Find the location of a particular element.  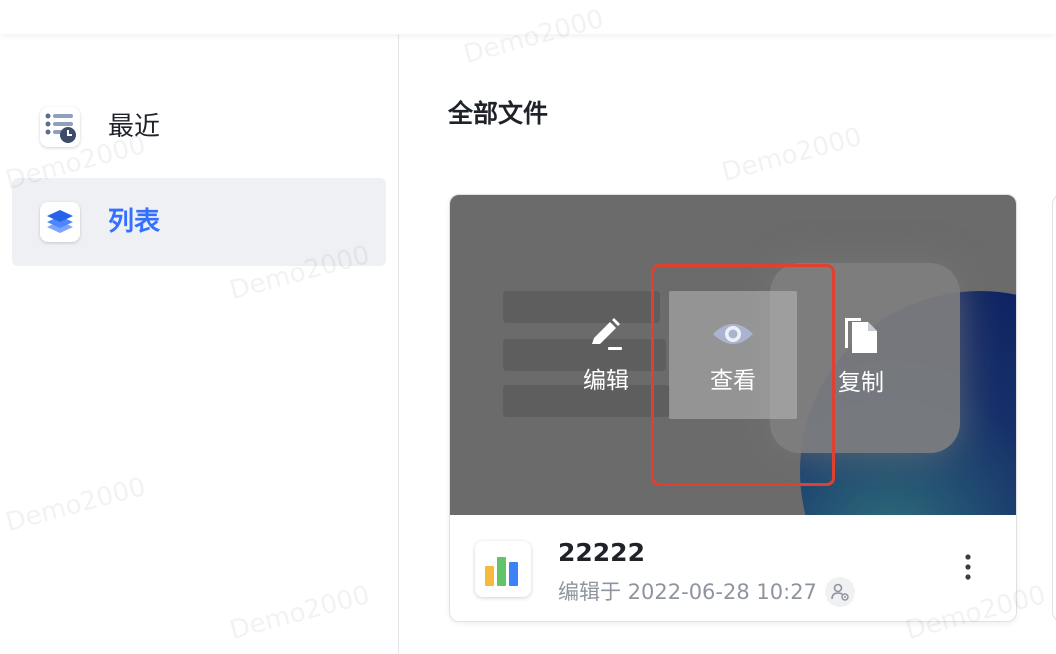

edit-button-label: 编辑 is located at coordinates (606, 381).